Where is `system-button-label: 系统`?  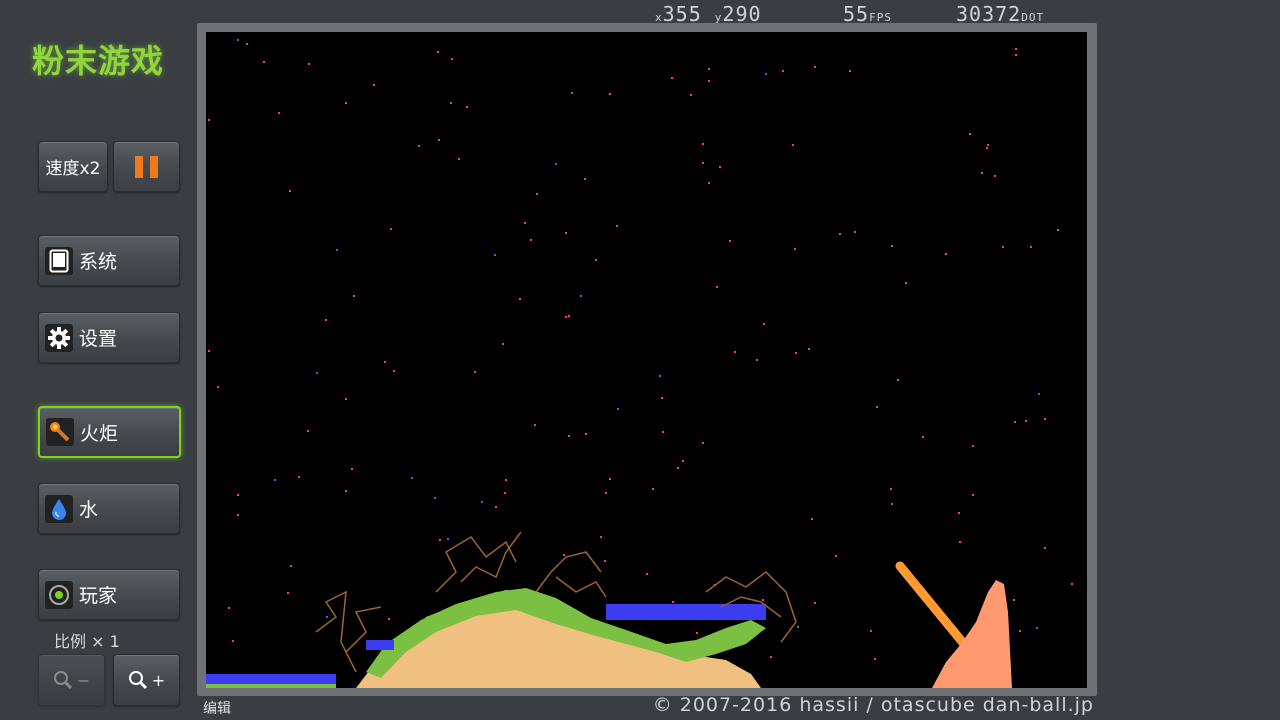
system-button-label: 系统 is located at coordinates (98, 262).